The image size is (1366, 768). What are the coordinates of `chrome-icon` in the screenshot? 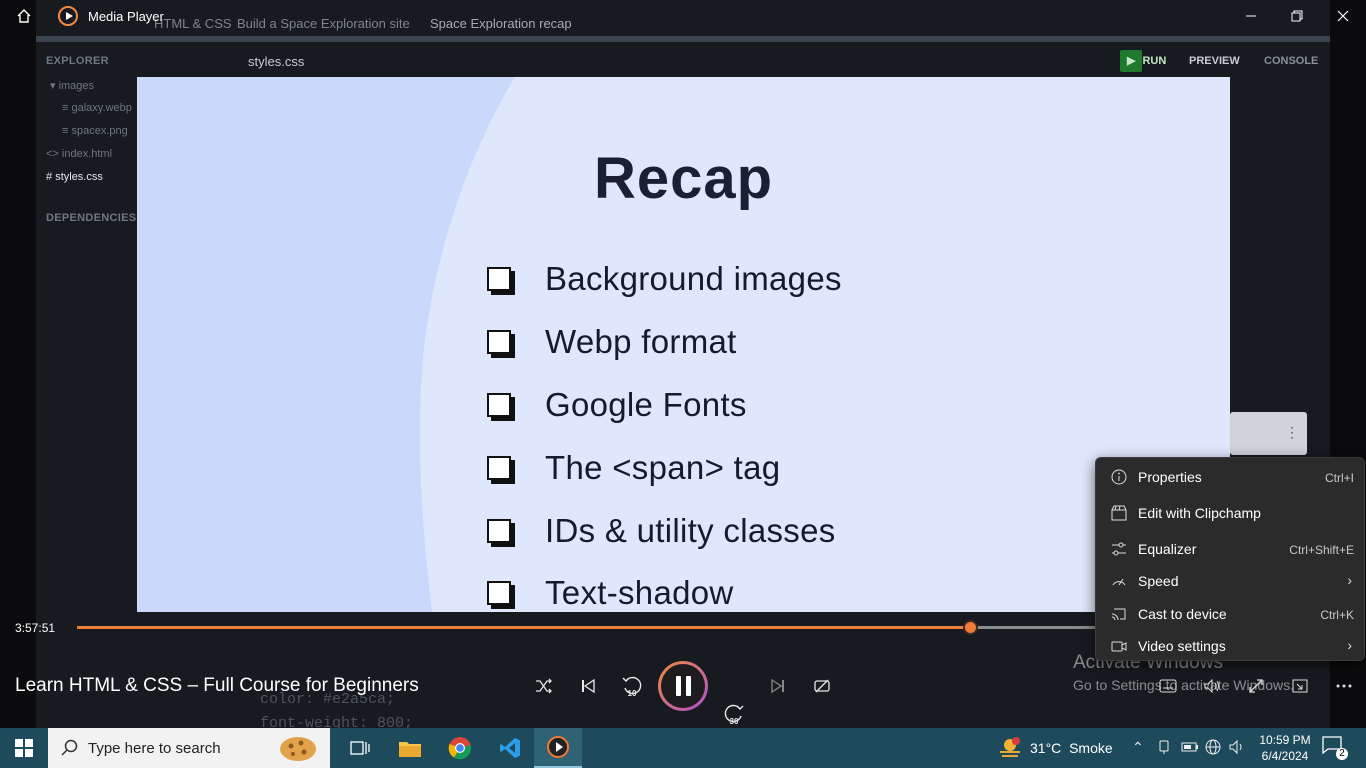 It's located at (460, 748).